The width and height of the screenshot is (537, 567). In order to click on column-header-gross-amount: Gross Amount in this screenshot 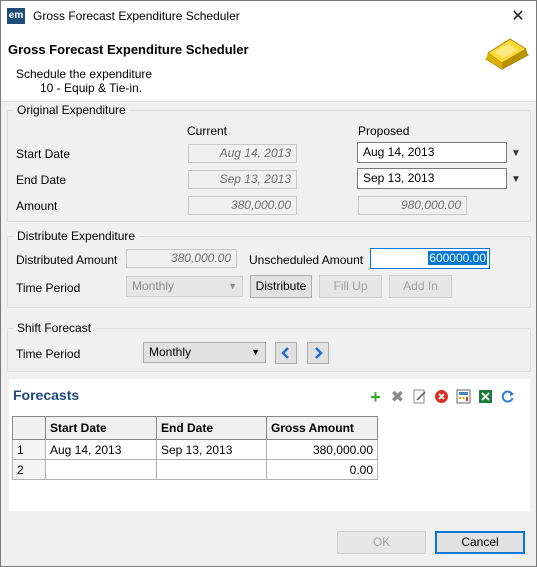, I will do `click(322, 428)`.